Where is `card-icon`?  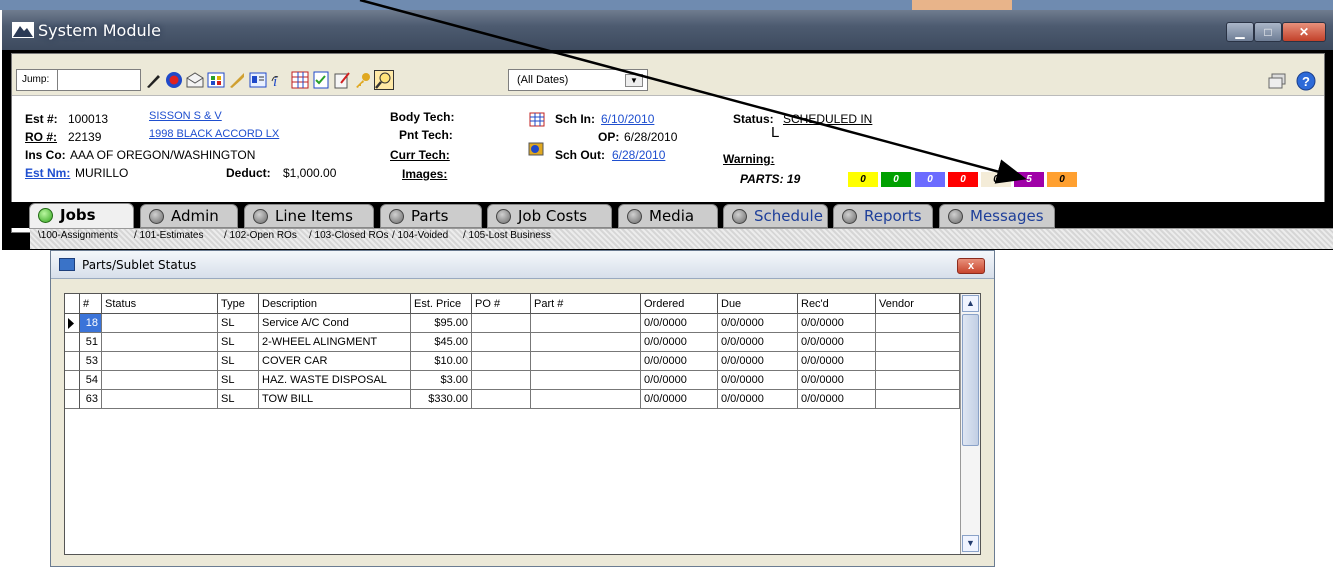 card-icon is located at coordinates (258, 80).